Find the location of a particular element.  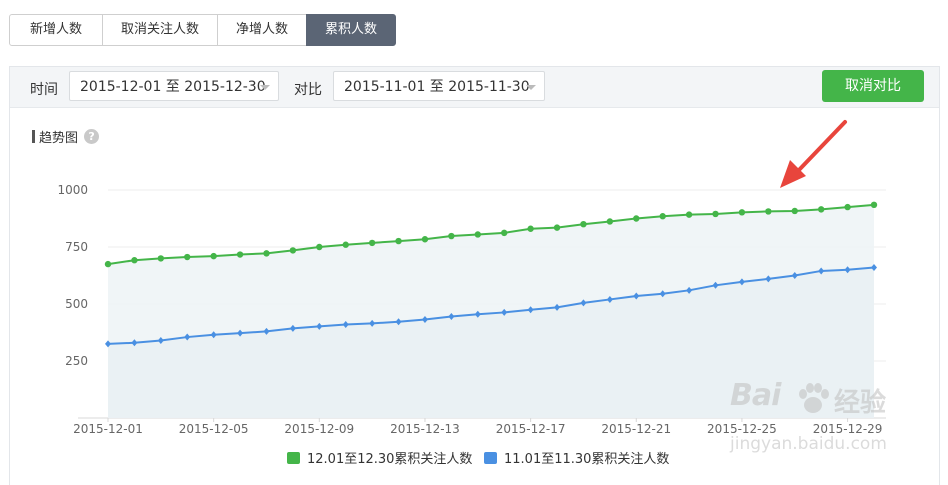

legend-label: 12.01至12.30累积关注人数 is located at coordinates (389, 459).